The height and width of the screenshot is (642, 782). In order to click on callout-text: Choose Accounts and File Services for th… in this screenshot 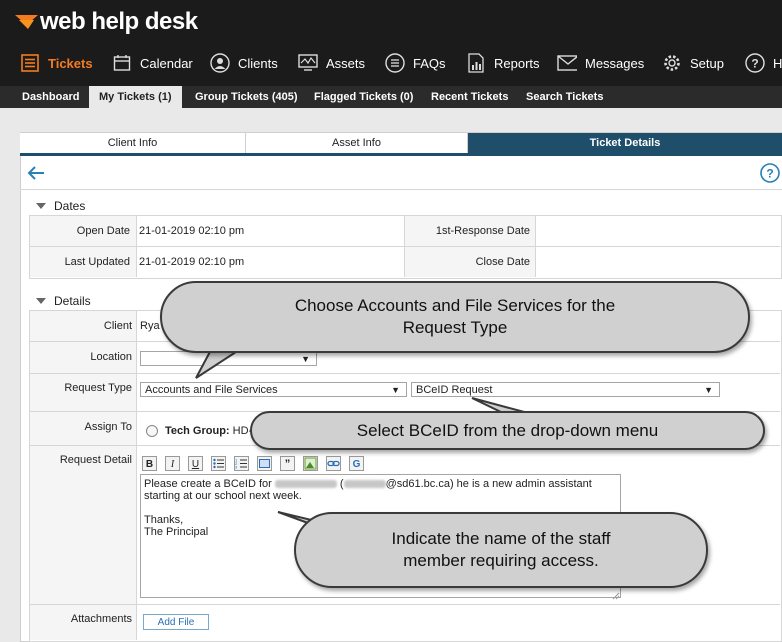, I will do `click(455, 316)`.